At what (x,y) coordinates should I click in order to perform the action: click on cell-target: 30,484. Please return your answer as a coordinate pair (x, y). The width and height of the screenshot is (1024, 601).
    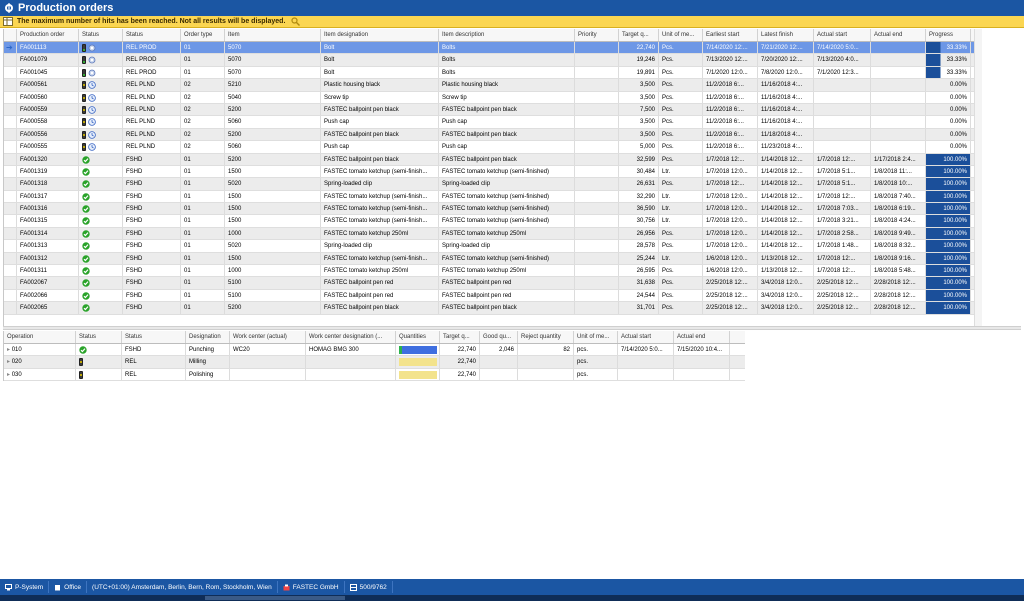
    Looking at the image, I should click on (639, 171).